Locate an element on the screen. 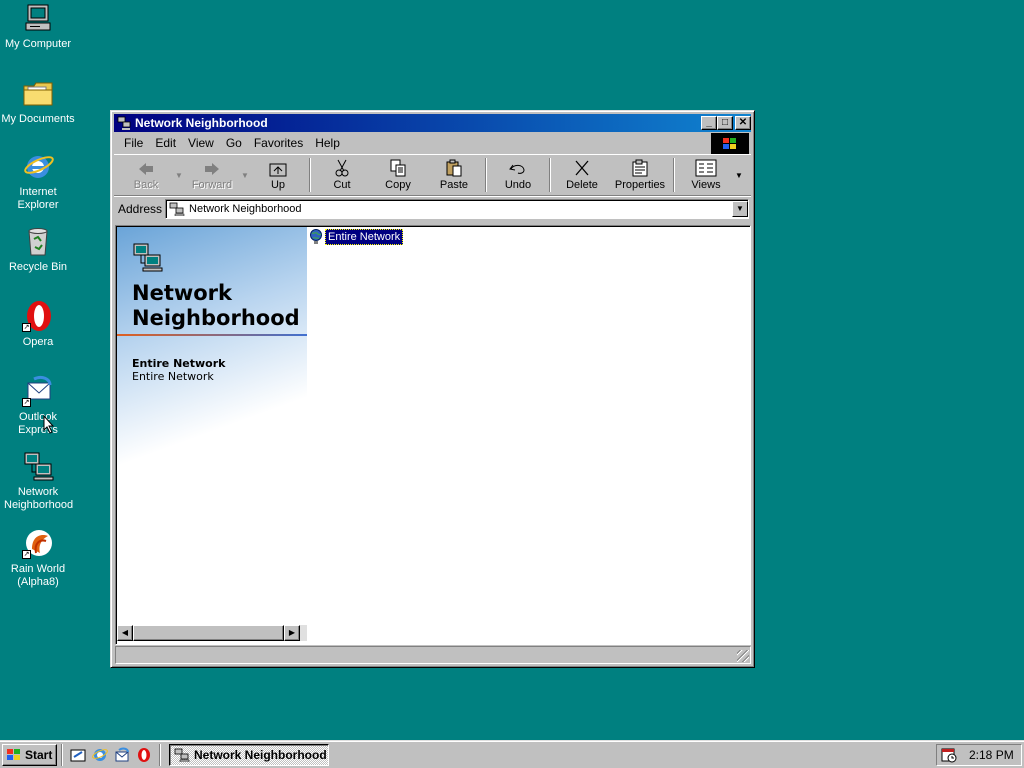 The height and width of the screenshot is (768, 1024). desktop-icon-internet-explorer: Internet Explorer is located at coordinates (38, 181).